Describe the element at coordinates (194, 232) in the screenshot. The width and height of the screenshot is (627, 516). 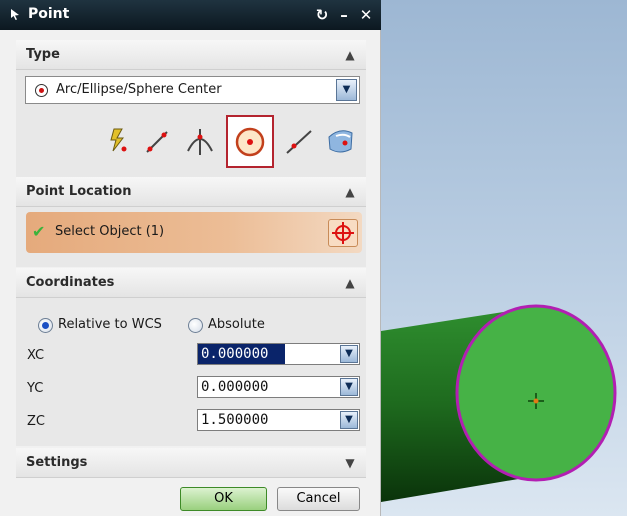
I see `select-object-bar: ✔ Select Object (1)` at that location.